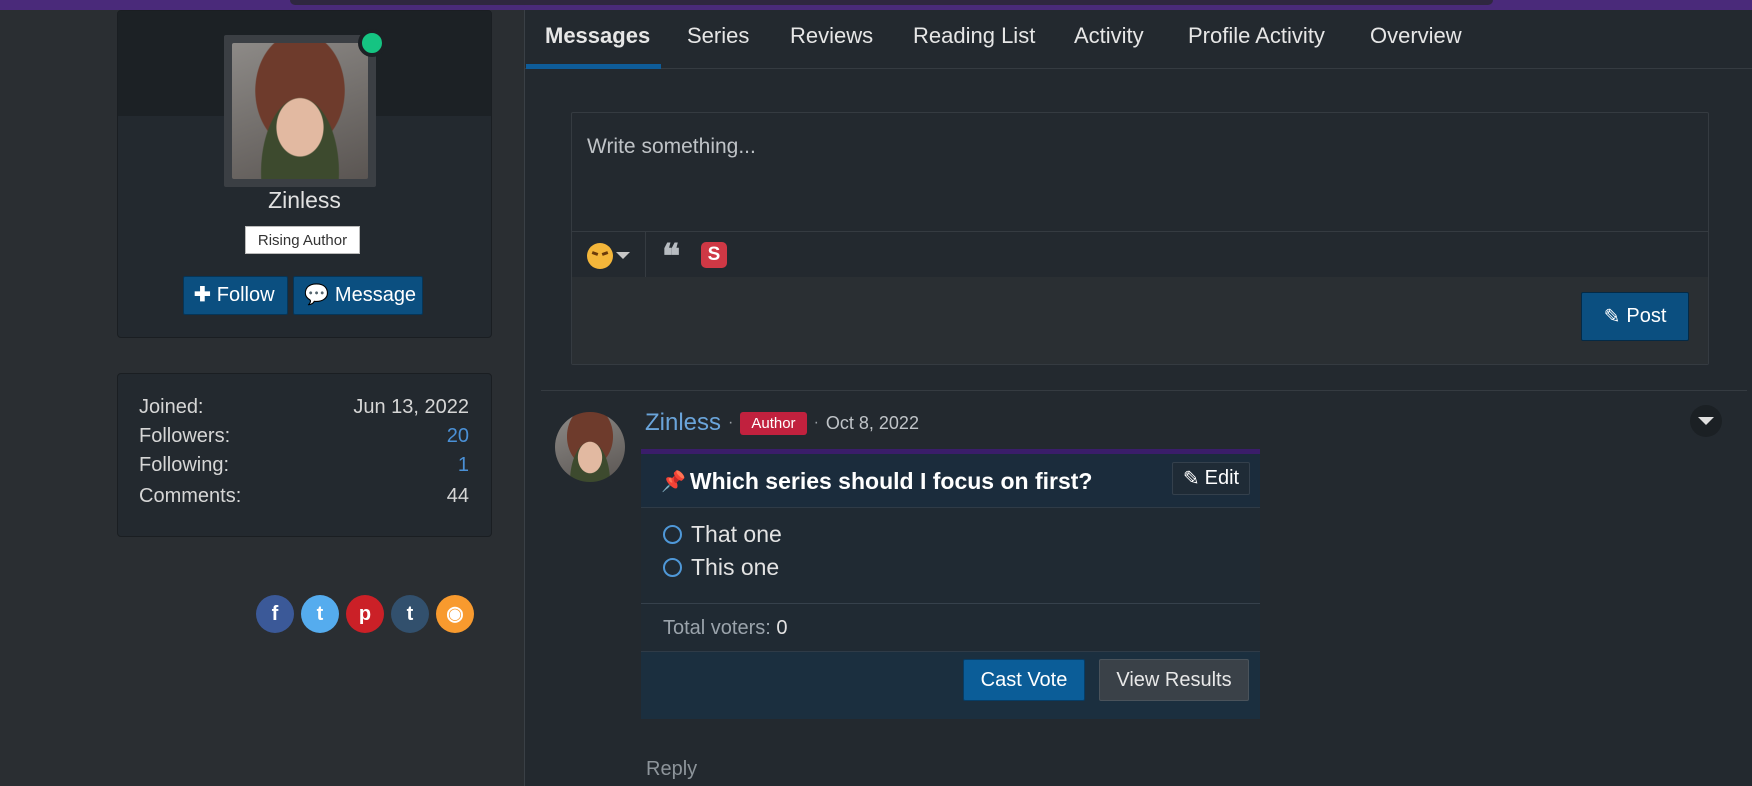 Image resolution: width=1752 pixels, height=786 pixels. What do you see at coordinates (1144, 390) in the screenshot?
I see `section-divider` at bounding box center [1144, 390].